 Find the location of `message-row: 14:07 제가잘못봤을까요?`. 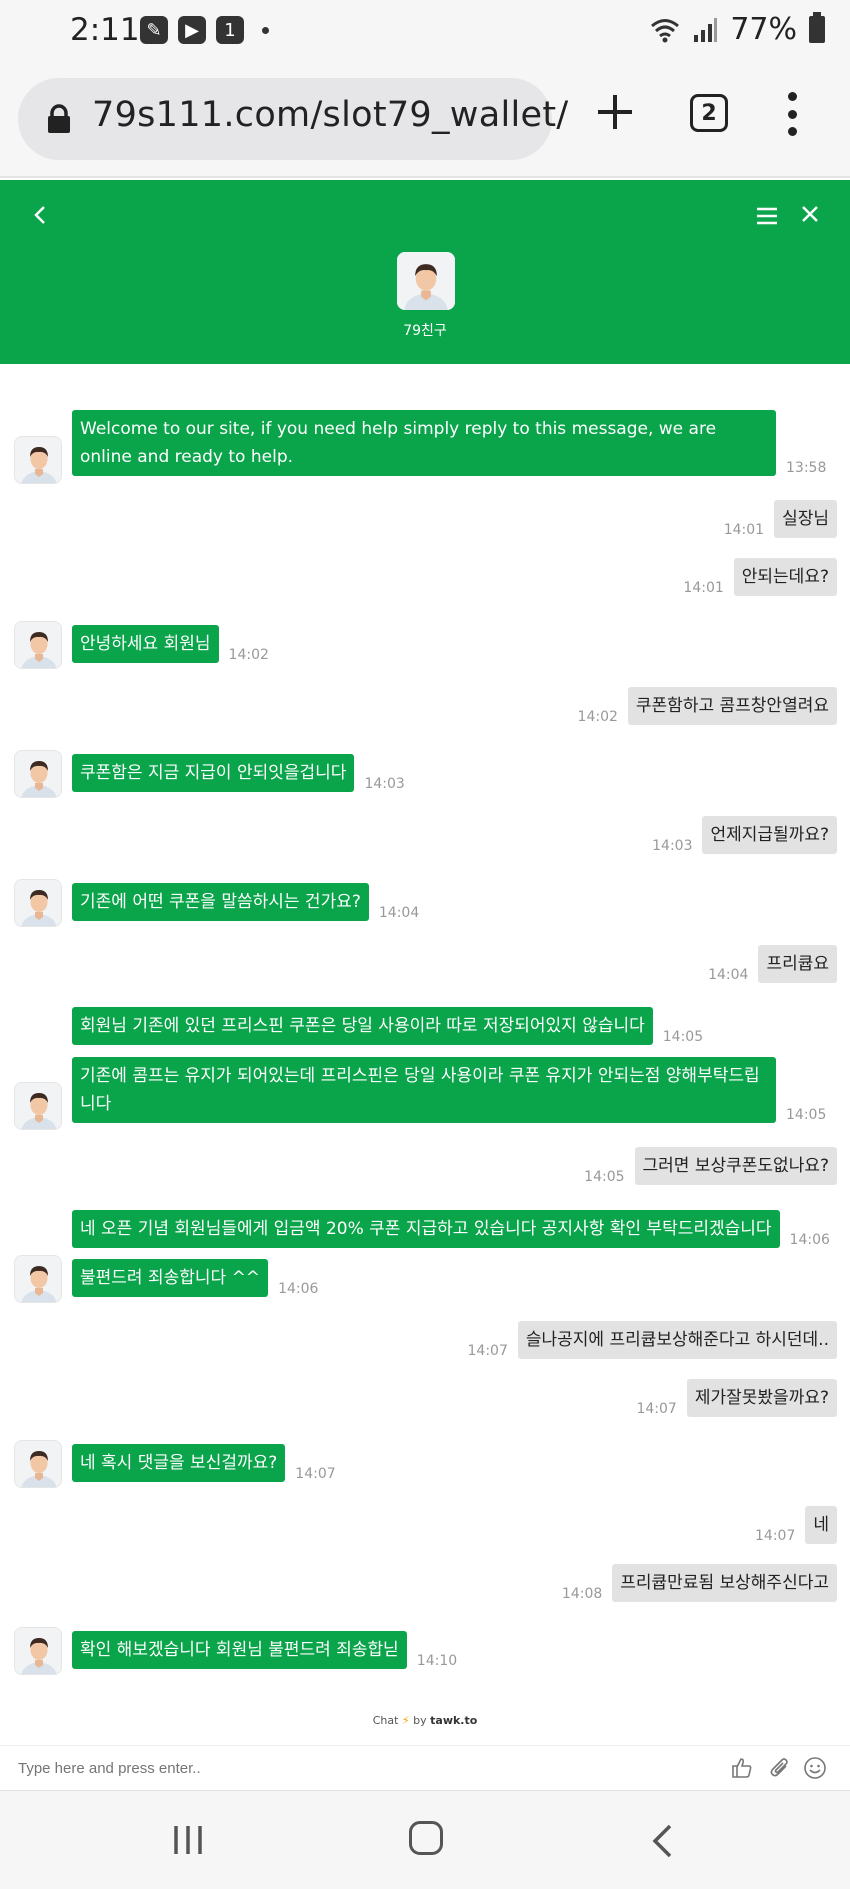

message-row: 14:07 제가잘못봤을까요? is located at coordinates (736, 1398).